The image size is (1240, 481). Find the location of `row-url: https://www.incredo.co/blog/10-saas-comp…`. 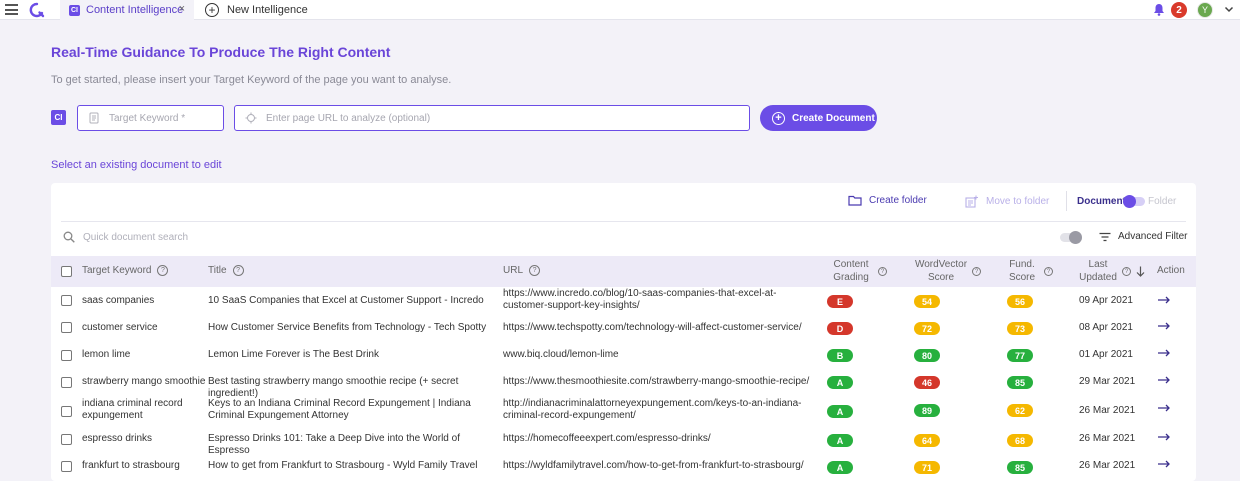

row-url: https://www.incredo.co/blog/10-saas-comp… is located at coordinates (658, 300).